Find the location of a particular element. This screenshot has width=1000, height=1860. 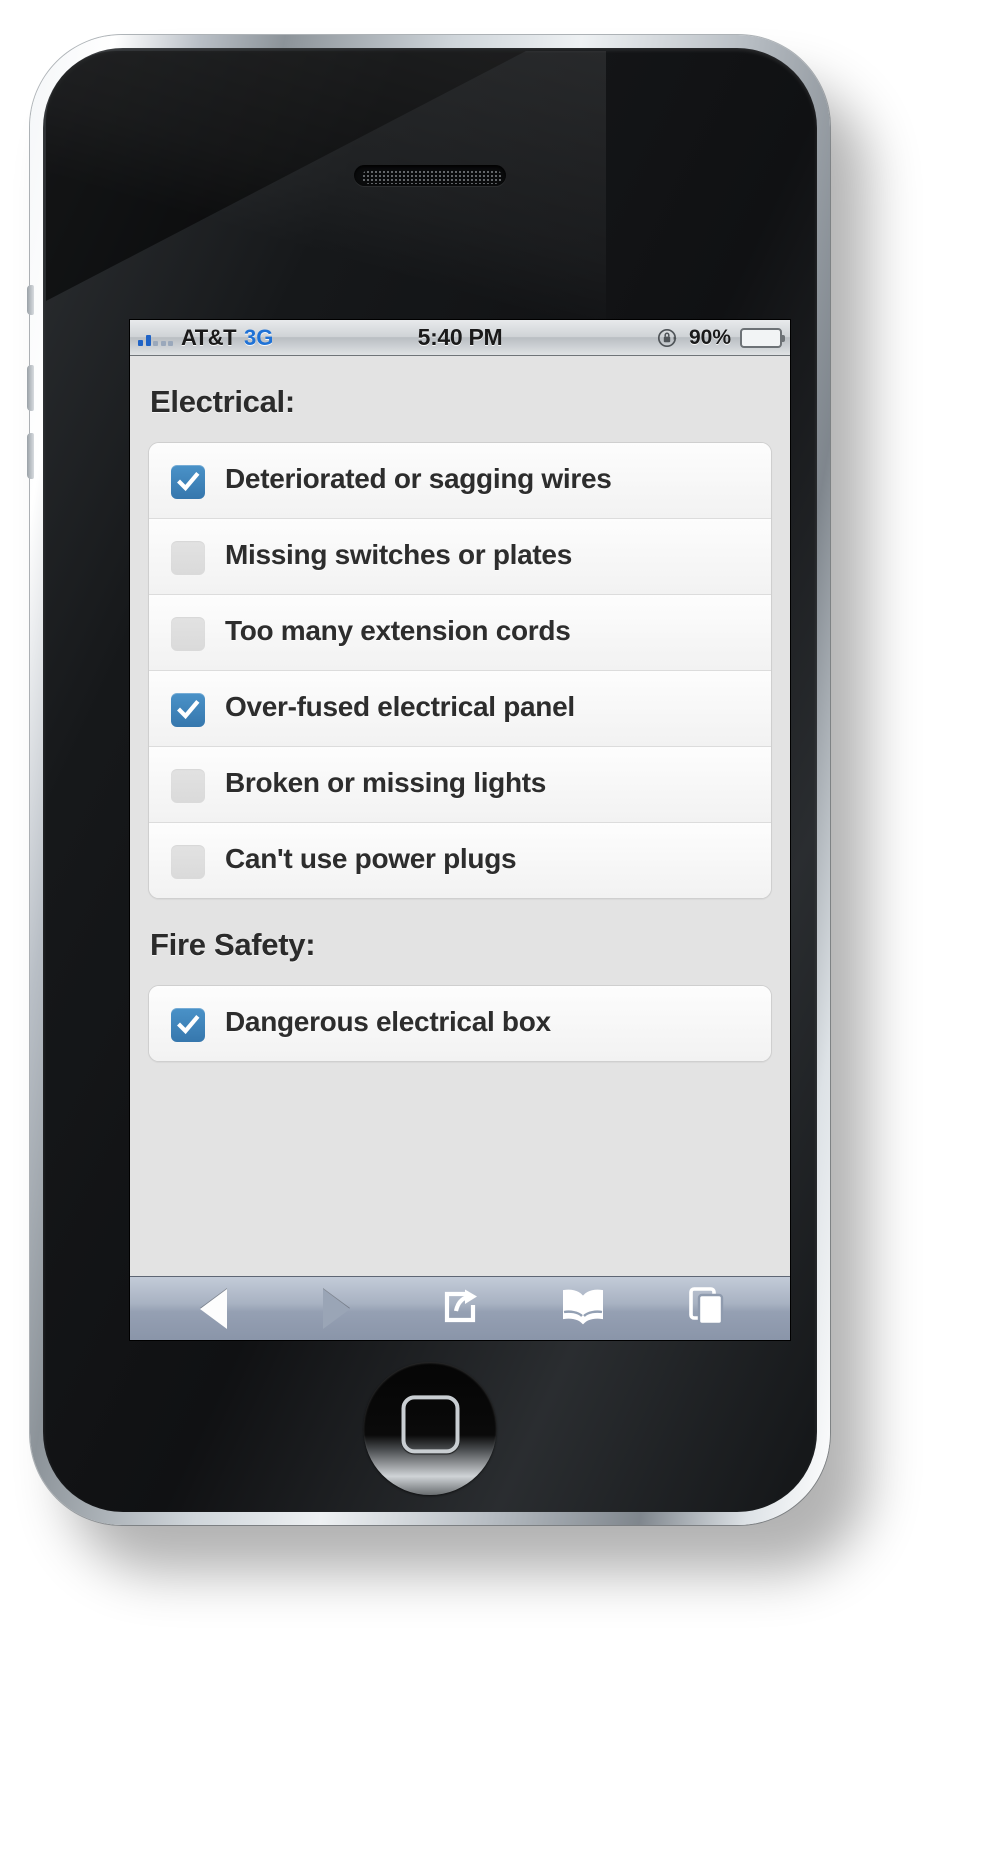

checklist-fire-safety: Dangerous electrical box is located at coordinates (460, 1023).